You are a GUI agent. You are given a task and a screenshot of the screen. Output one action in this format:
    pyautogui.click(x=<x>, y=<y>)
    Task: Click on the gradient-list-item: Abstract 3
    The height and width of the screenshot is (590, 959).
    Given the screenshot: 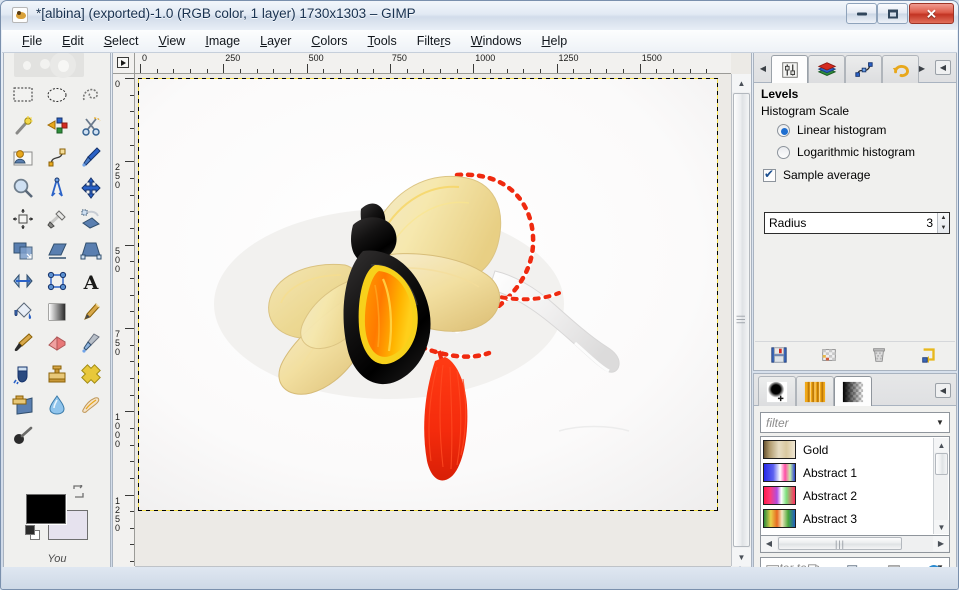 What is the action you would take?
    pyautogui.click(x=846, y=518)
    